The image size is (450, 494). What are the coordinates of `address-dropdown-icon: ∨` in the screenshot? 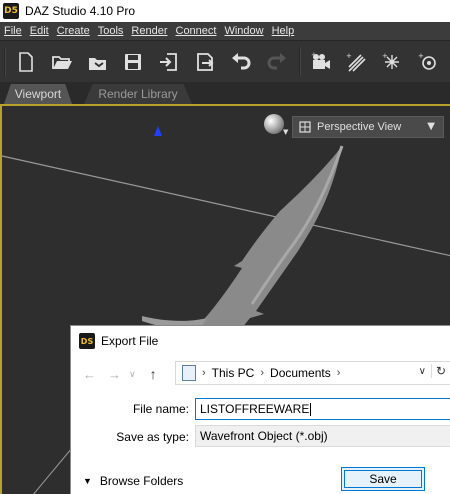 It's located at (422, 371).